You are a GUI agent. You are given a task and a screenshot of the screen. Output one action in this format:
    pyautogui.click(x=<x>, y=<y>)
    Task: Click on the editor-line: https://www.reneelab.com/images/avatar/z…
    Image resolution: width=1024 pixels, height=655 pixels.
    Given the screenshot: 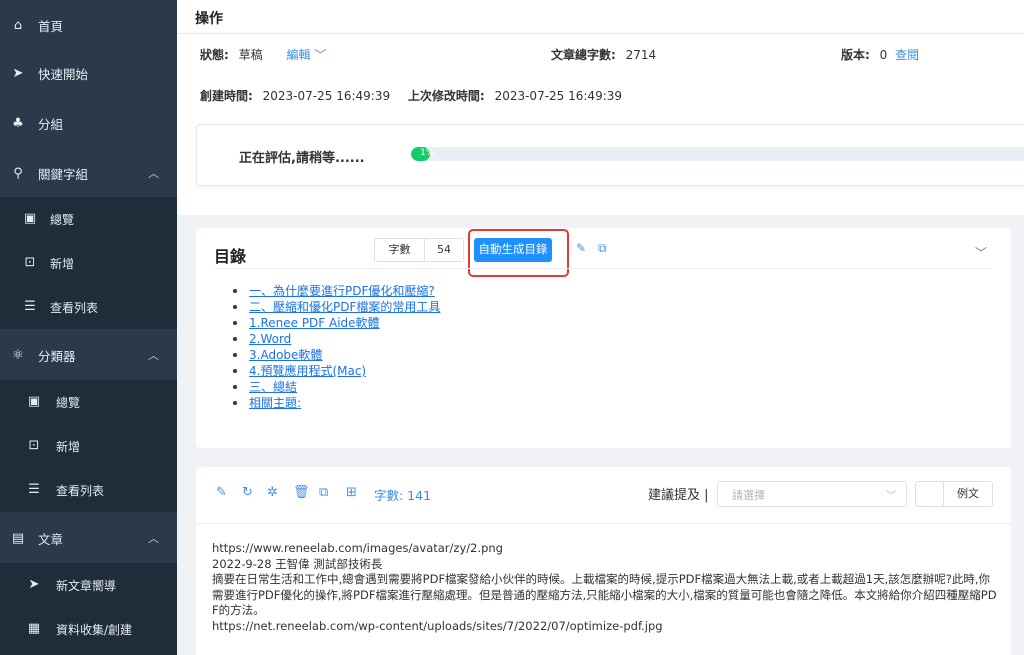 What is the action you would take?
    pyautogui.click(x=357, y=548)
    